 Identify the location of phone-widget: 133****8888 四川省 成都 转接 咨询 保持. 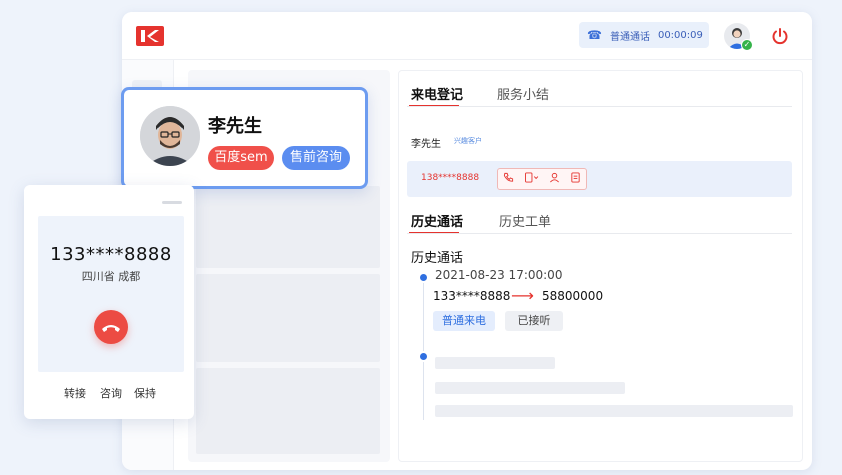
(109, 302).